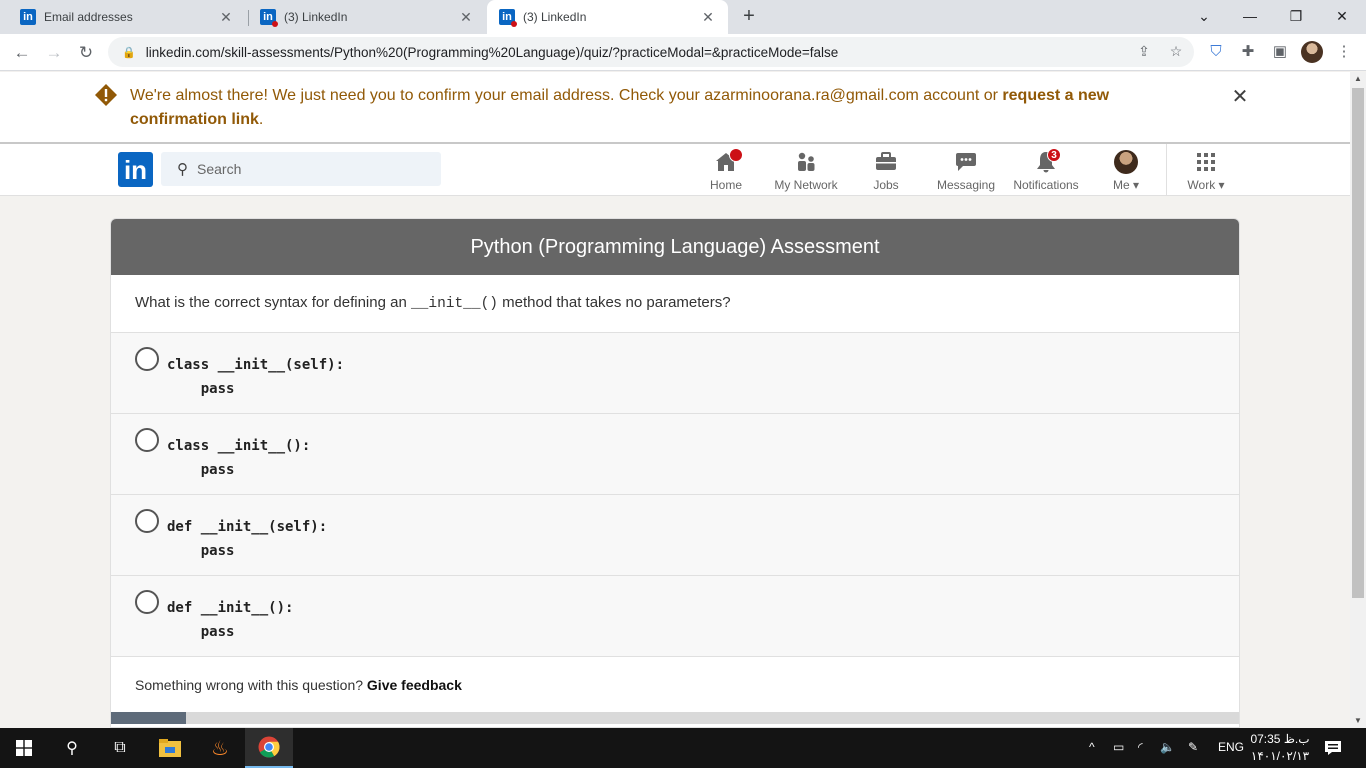 The height and width of the screenshot is (768, 1366). I want to click on battery-icon: ▭, so click(1118, 747).